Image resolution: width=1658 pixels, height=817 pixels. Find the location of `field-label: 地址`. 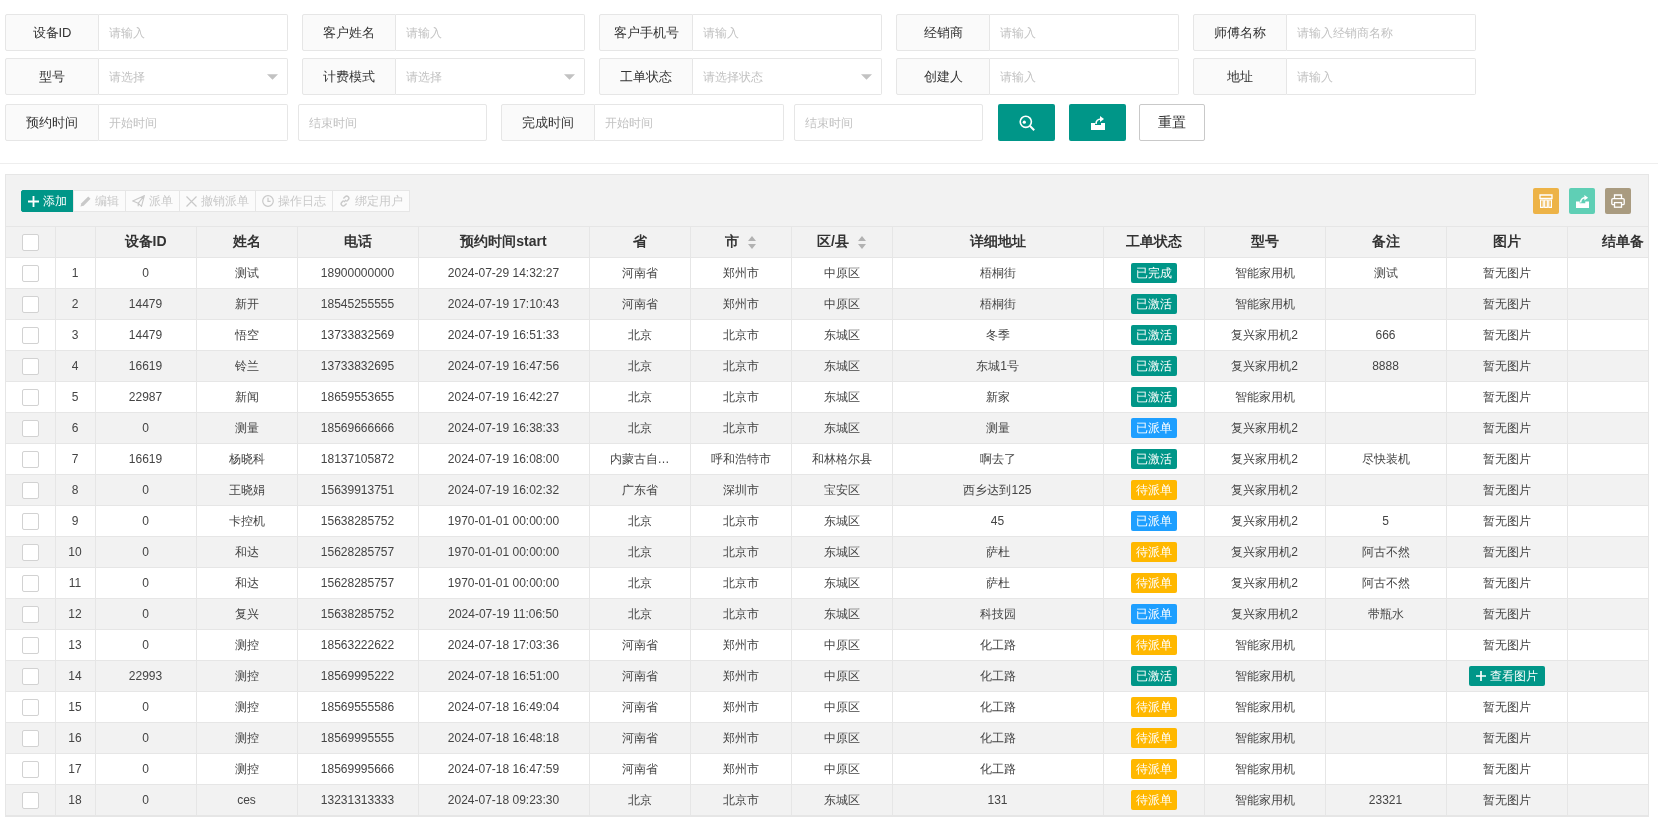

field-label: 地址 is located at coordinates (1240, 76).